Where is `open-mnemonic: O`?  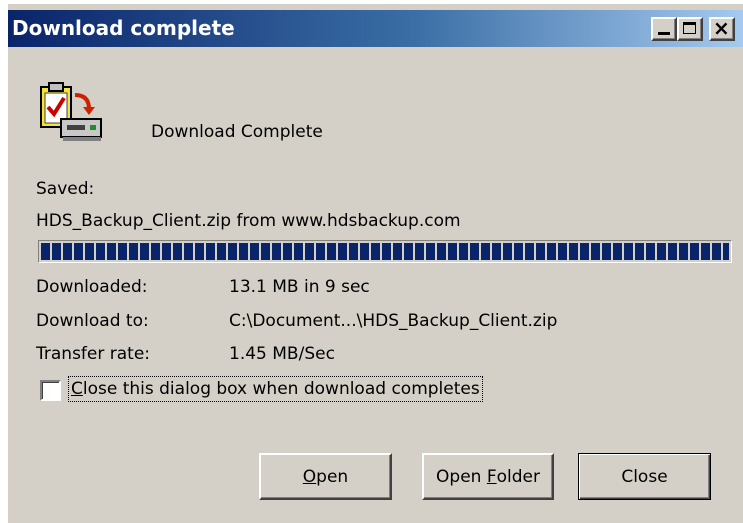
open-mnemonic: O is located at coordinates (309, 476).